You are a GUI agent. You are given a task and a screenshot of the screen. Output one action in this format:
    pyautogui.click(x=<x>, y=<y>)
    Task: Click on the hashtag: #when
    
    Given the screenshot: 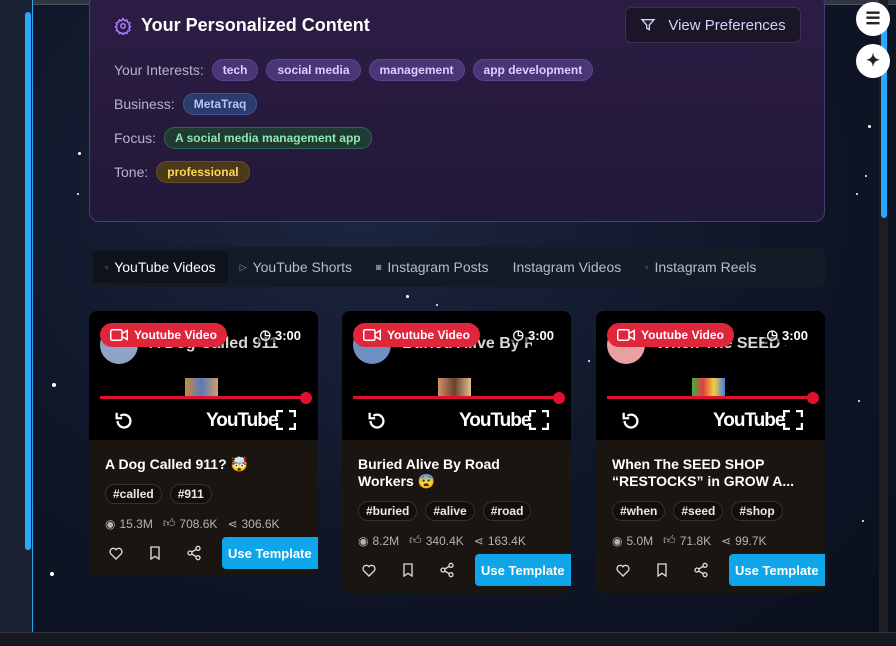 What is the action you would take?
    pyautogui.click(x=639, y=511)
    